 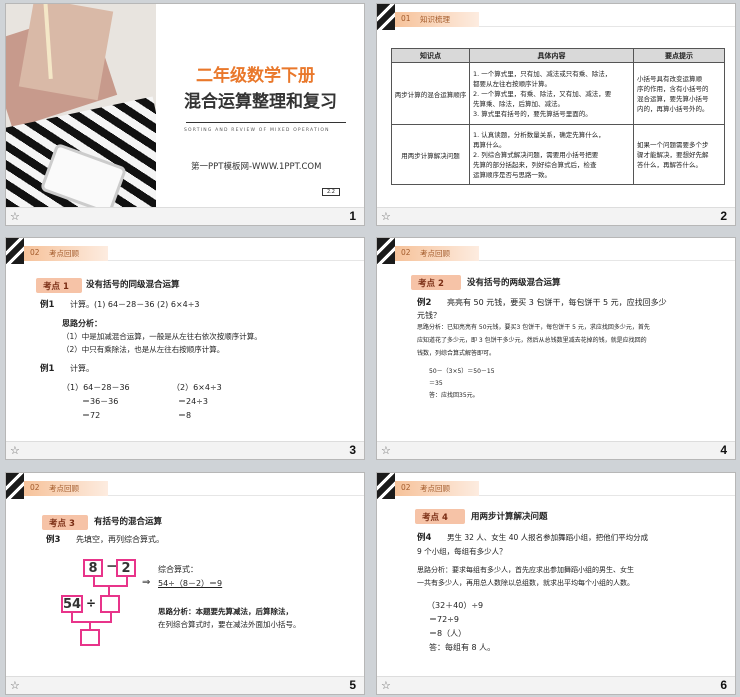 What do you see at coordinates (266, 122) in the screenshot?
I see `slide1-divider` at bounding box center [266, 122].